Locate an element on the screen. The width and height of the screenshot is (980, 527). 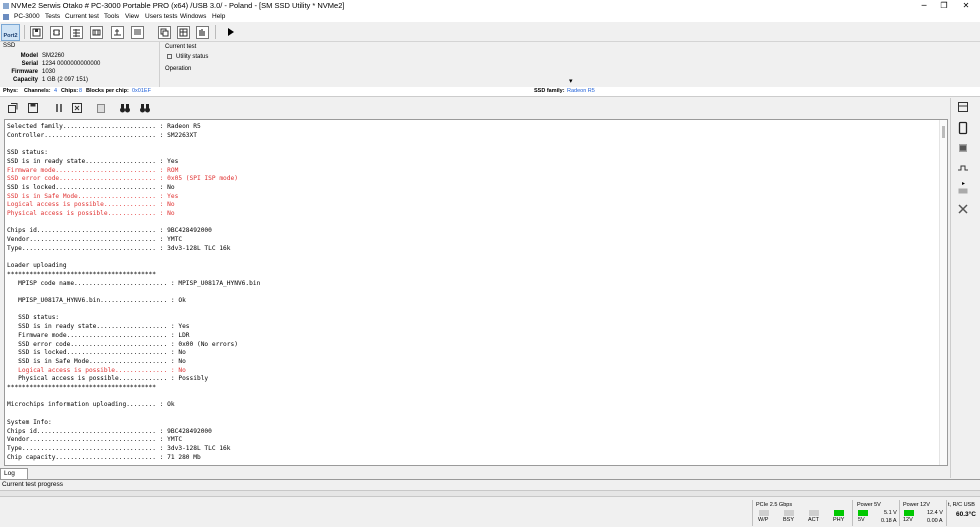
tab-log: Log is located at coordinates (14, 473).